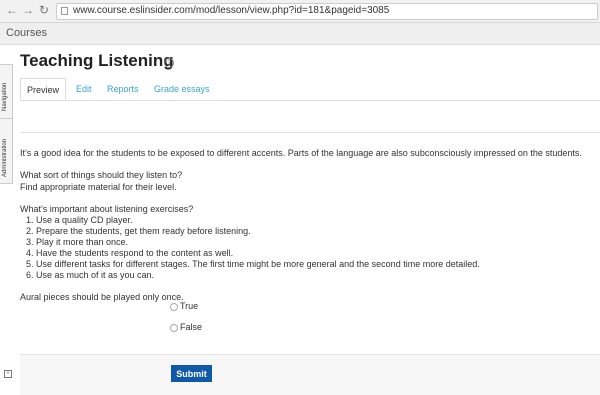 Image resolution: width=600 pixels, height=395 pixels. I want to click on list-item: Use a quality CD player., so click(315, 220).